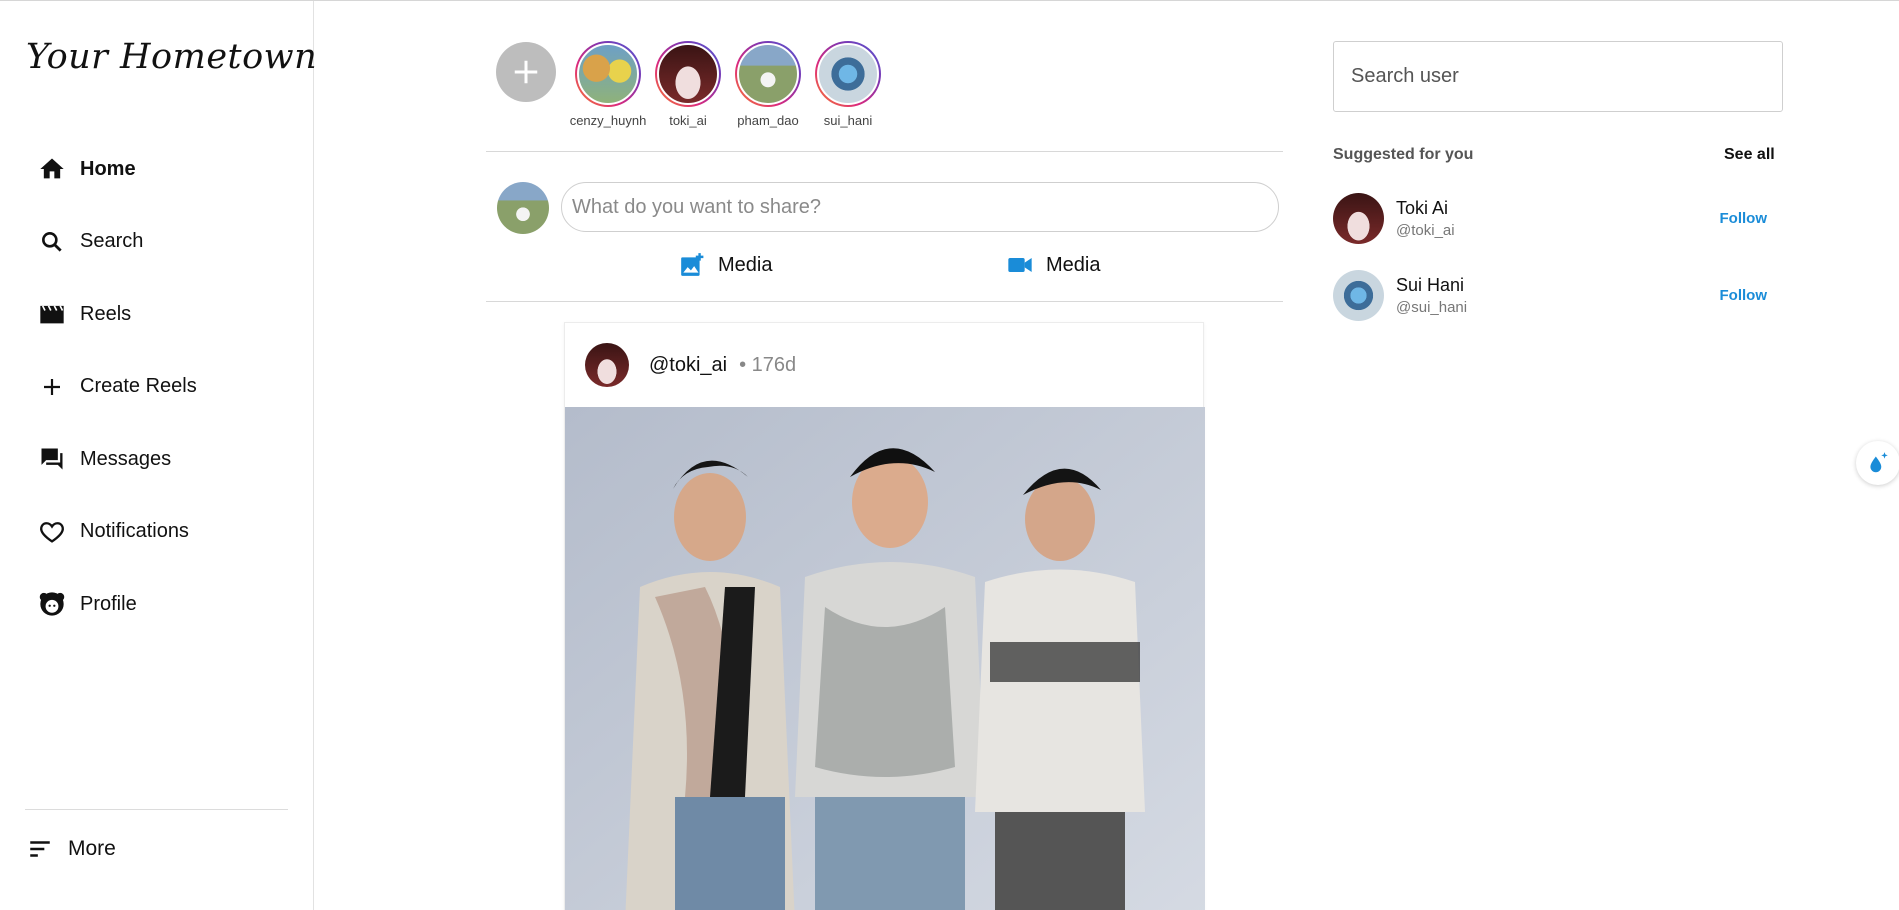 Image resolution: width=1899 pixels, height=910 pixels. I want to click on sidebar-item-home: Home, so click(159, 169).